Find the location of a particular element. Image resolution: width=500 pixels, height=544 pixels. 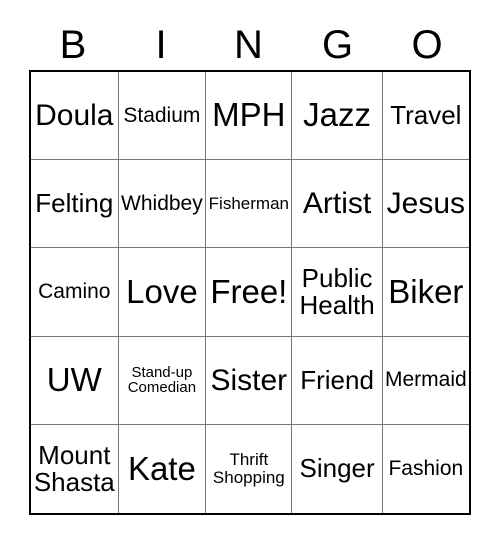

bingo-cell: Love is located at coordinates (163, 292).